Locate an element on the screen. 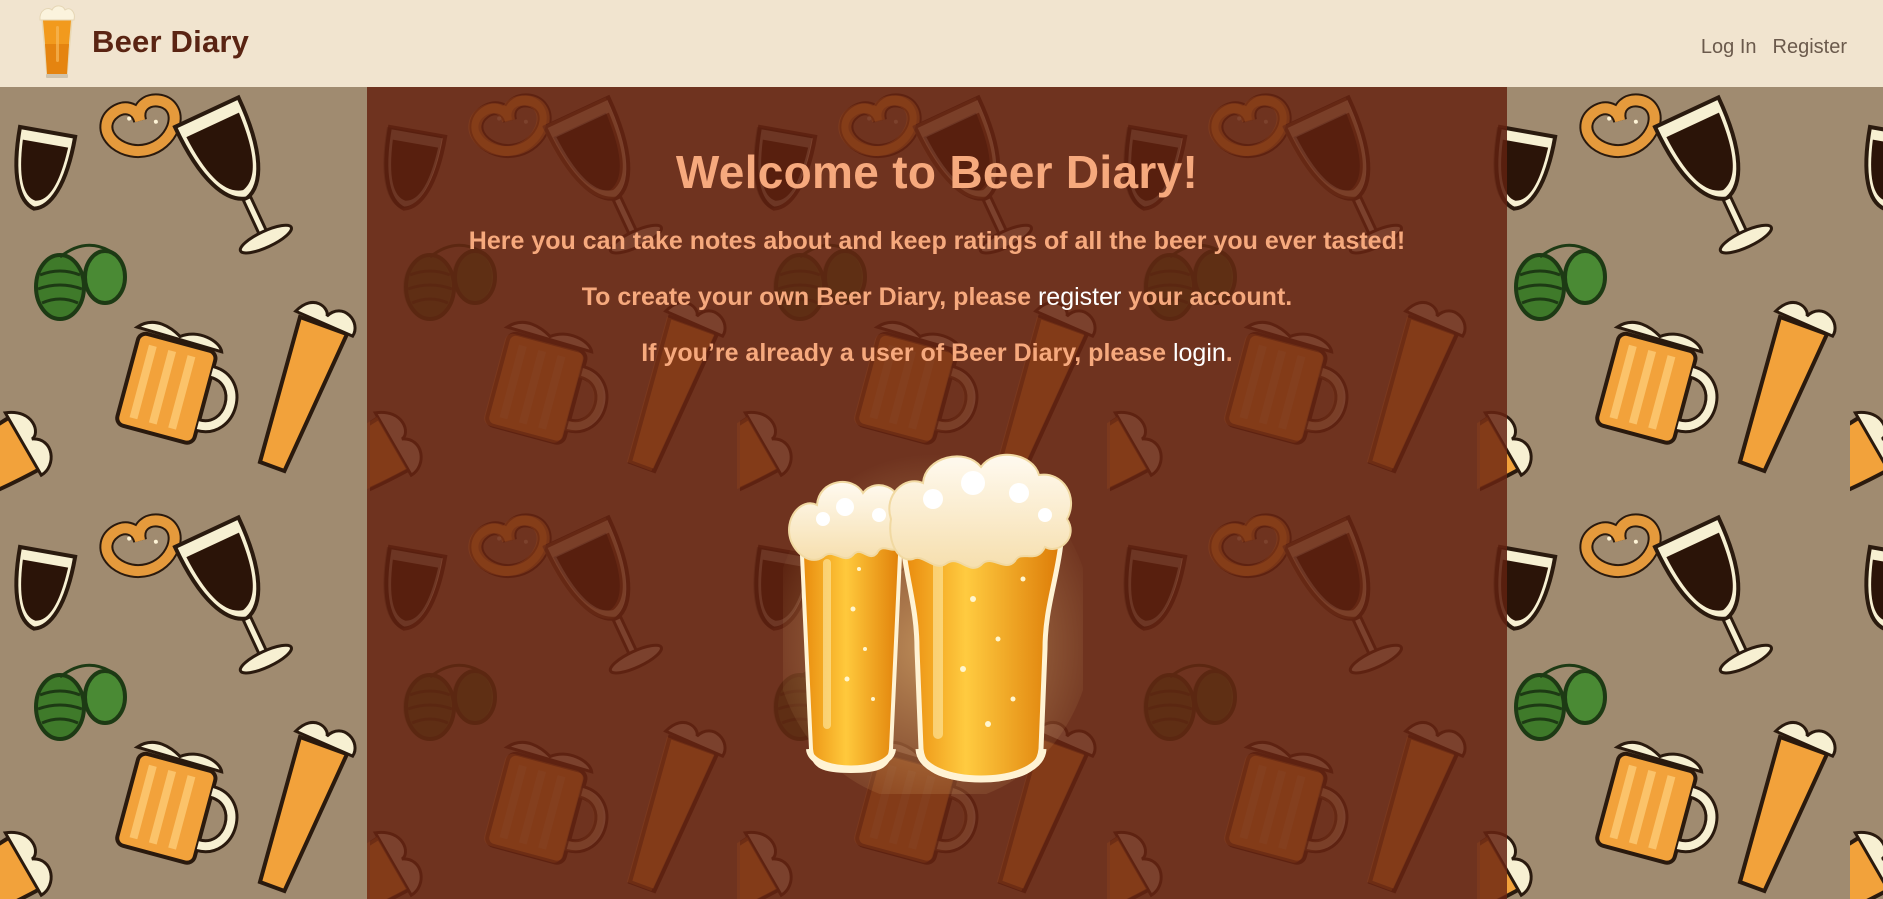 The image size is (1883, 899). register-prompt-prefix: To create your own Beer Diary, please is located at coordinates (806, 297).